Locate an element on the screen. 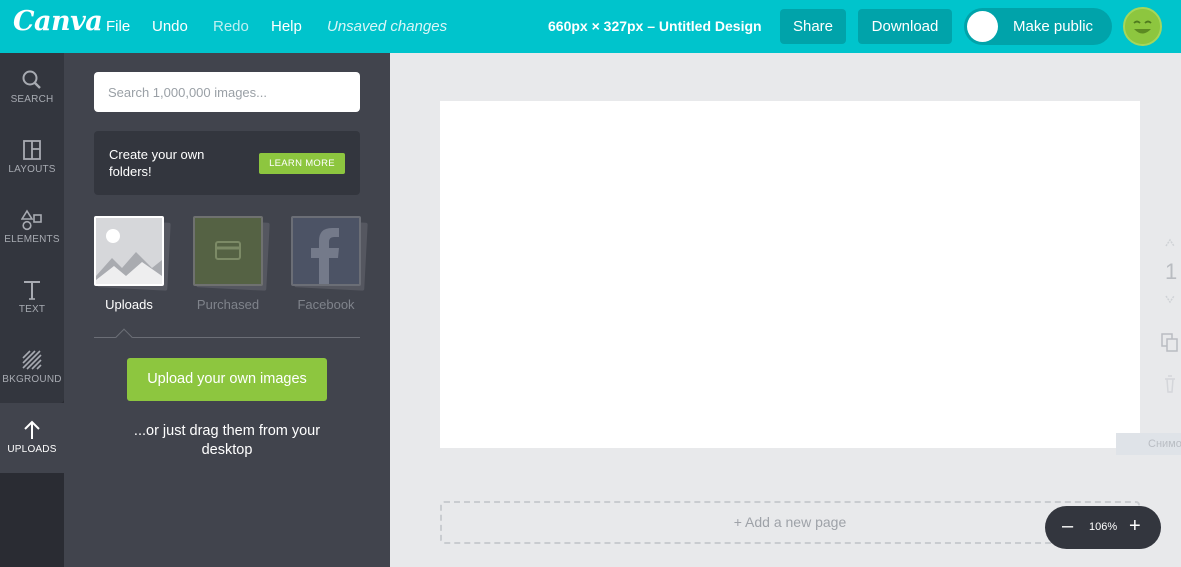  make-public-label: Make public is located at coordinates (1053, 26).